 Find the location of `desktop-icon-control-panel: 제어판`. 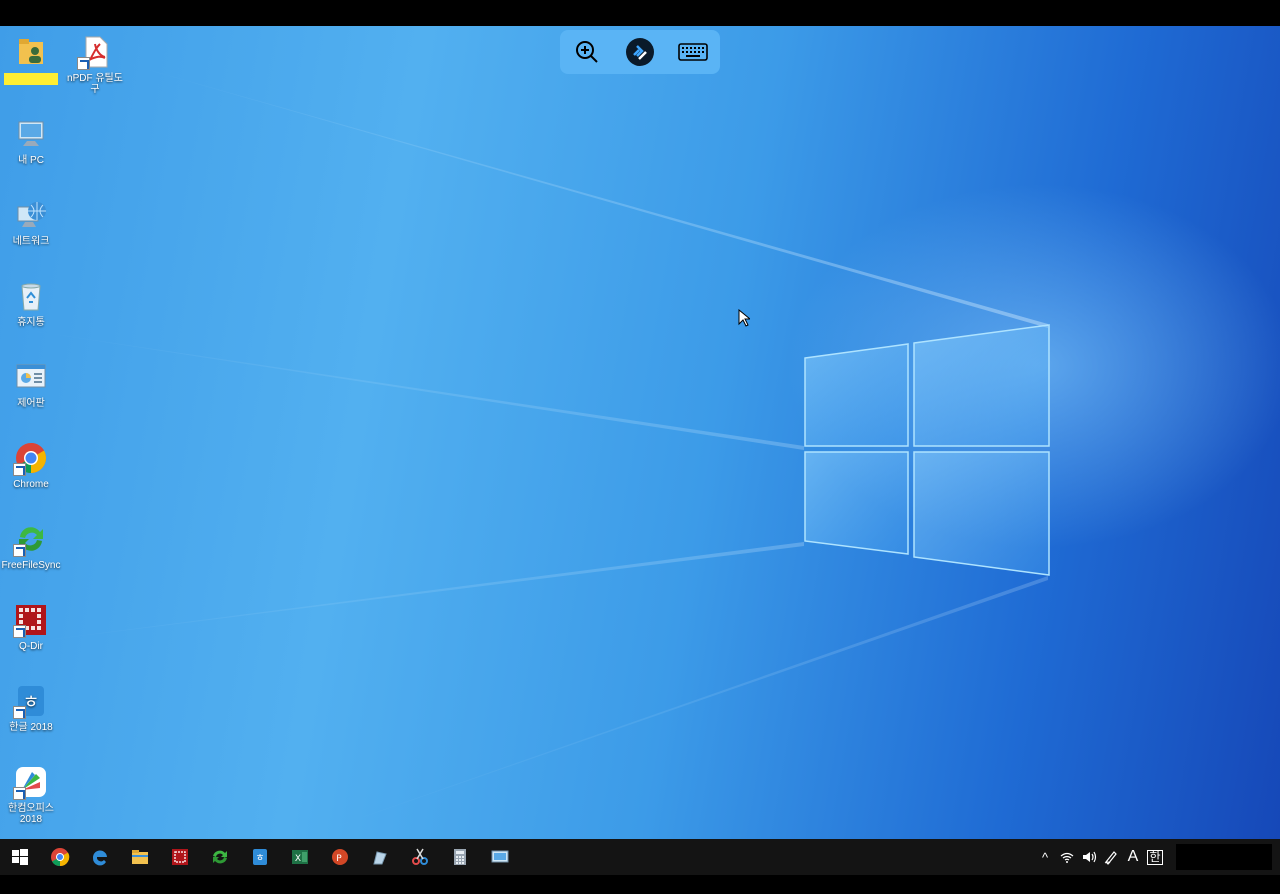

desktop-icon-control-panel: 제어판 is located at coordinates (31, 384).